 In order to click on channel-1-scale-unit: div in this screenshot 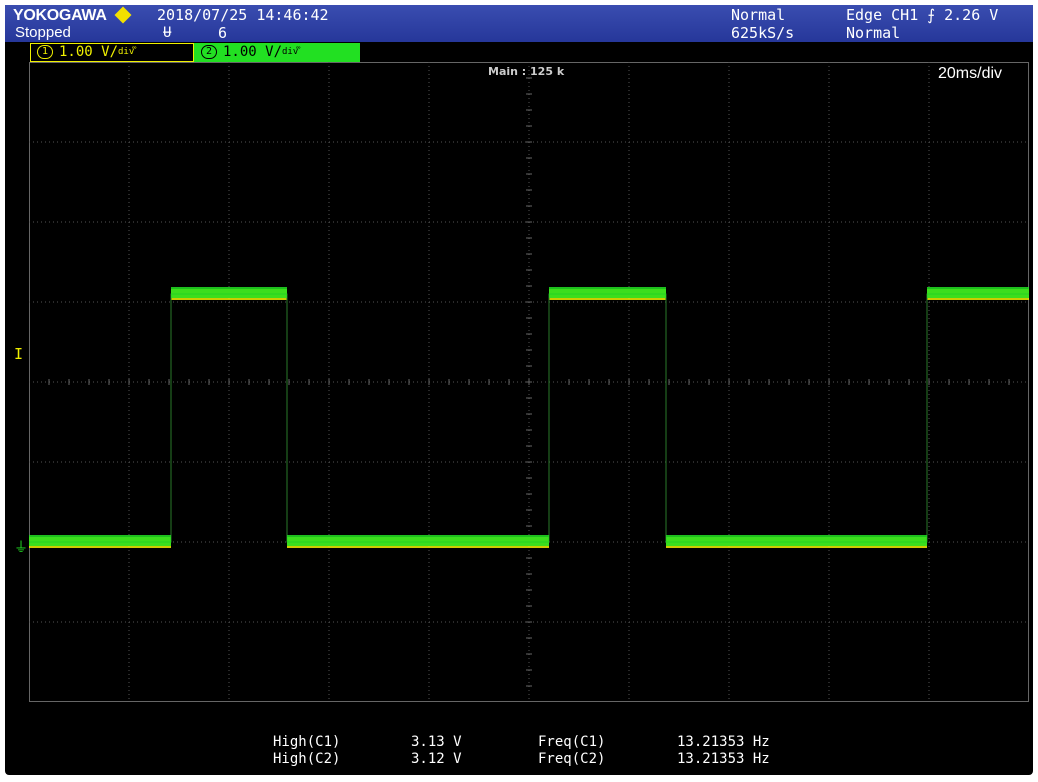, I will do `click(126, 52)`.